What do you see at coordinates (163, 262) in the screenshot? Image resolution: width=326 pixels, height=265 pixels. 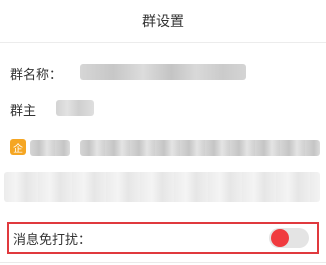 I see `divider` at bounding box center [163, 262].